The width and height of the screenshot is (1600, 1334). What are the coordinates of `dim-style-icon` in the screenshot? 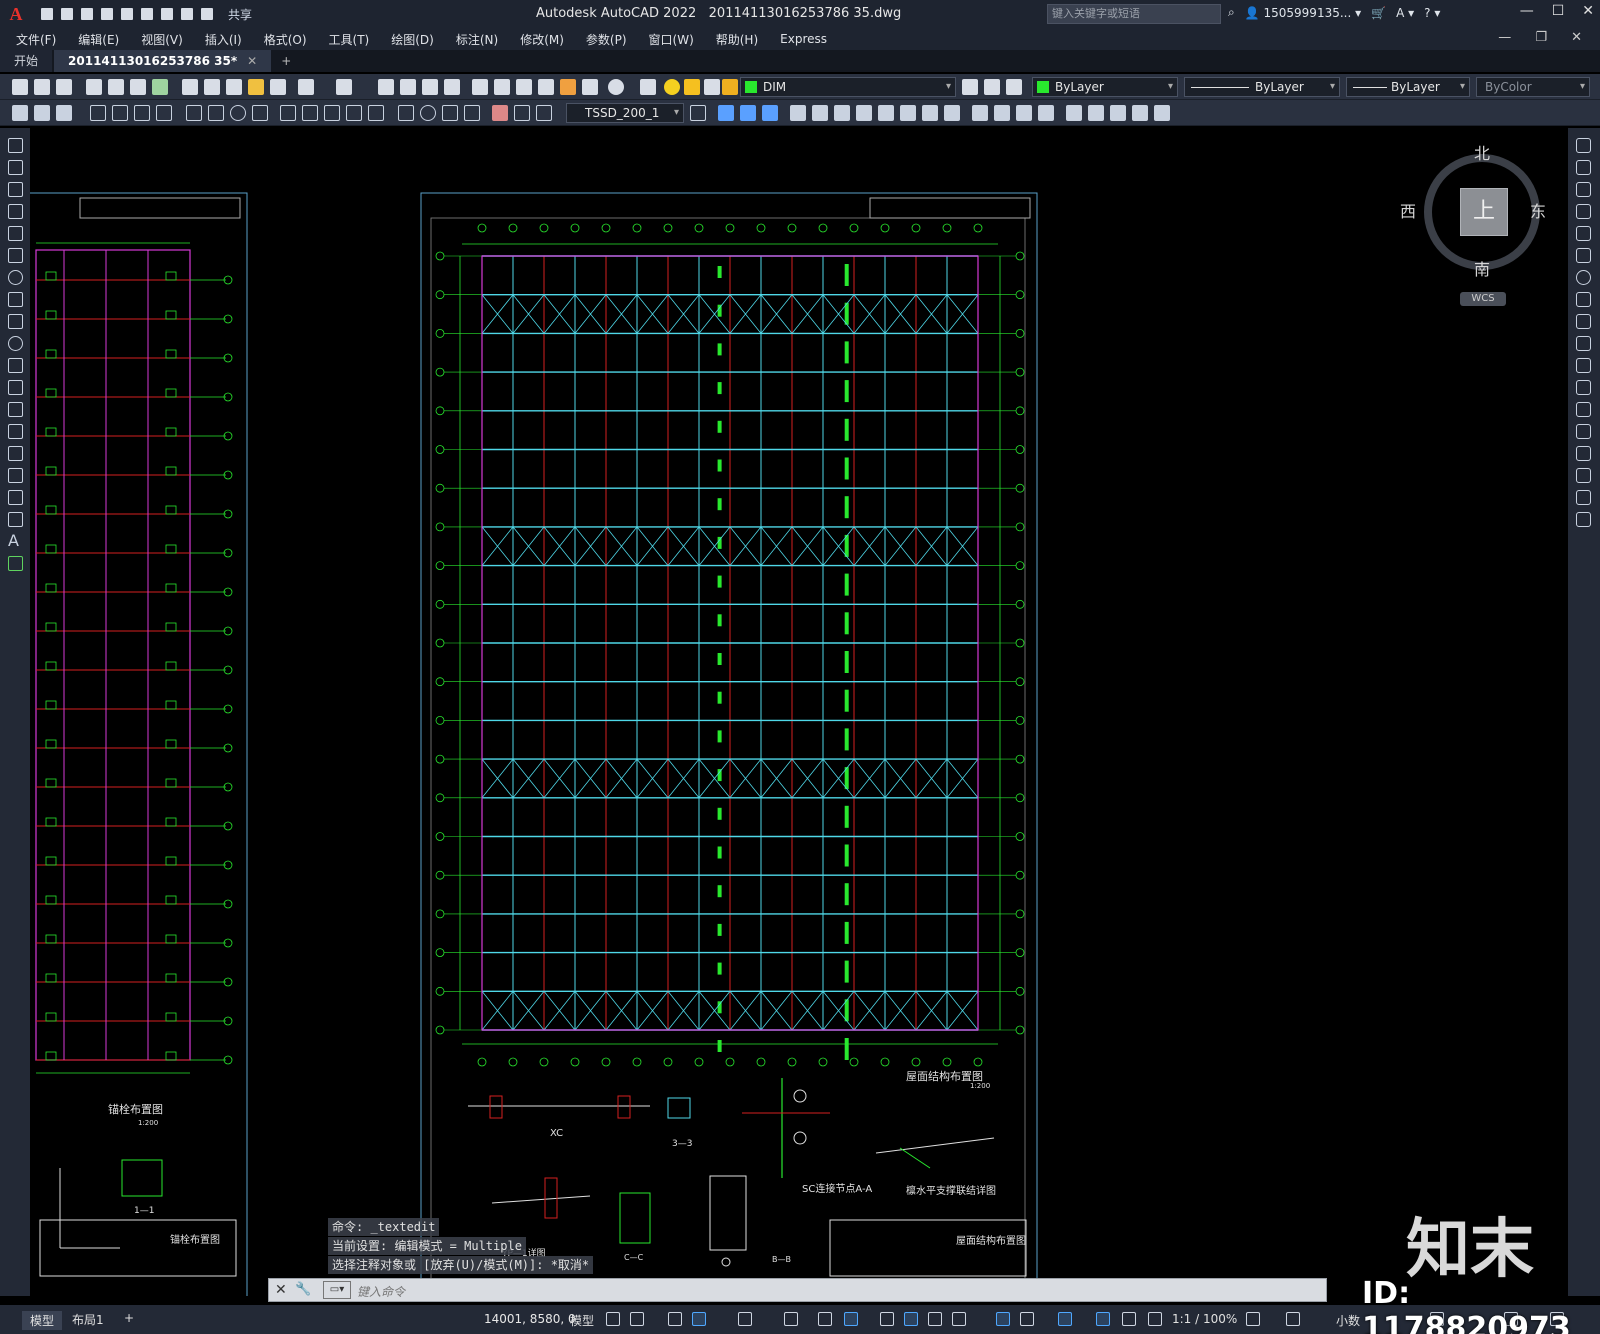 It's located at (698, 113).